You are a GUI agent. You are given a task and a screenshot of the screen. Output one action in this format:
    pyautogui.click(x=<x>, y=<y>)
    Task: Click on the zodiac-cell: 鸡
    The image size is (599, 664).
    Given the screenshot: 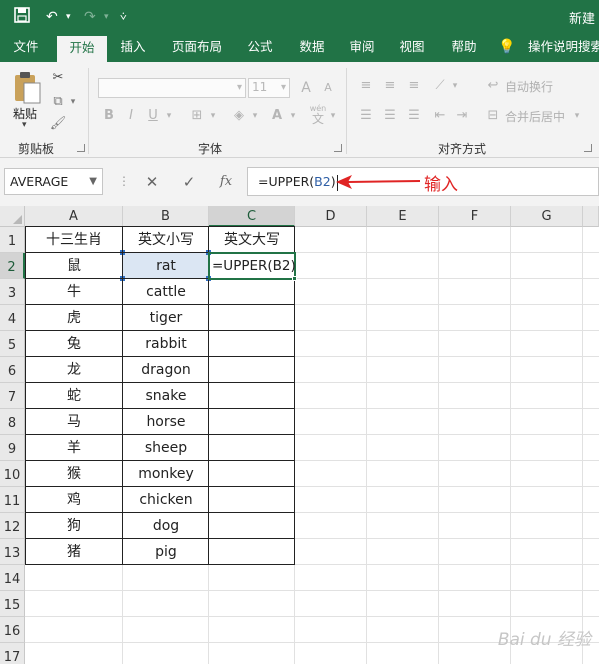 What is the action you would take?
    pyautogui.click(x=74, y=500)
    